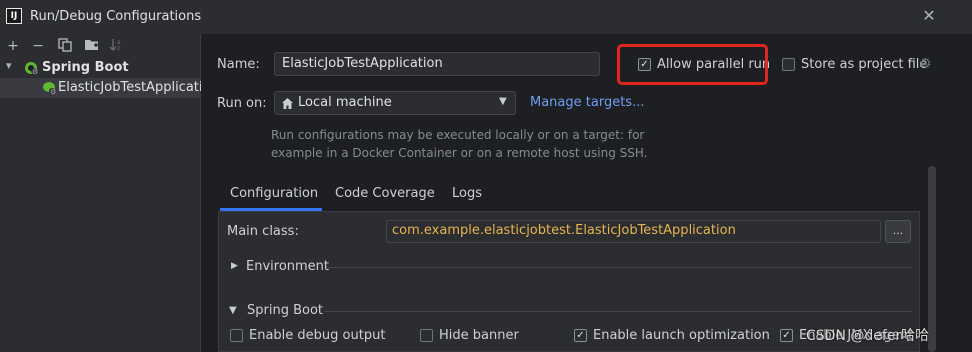  I want to click on tab-logs: Logs, so click(467, 193).